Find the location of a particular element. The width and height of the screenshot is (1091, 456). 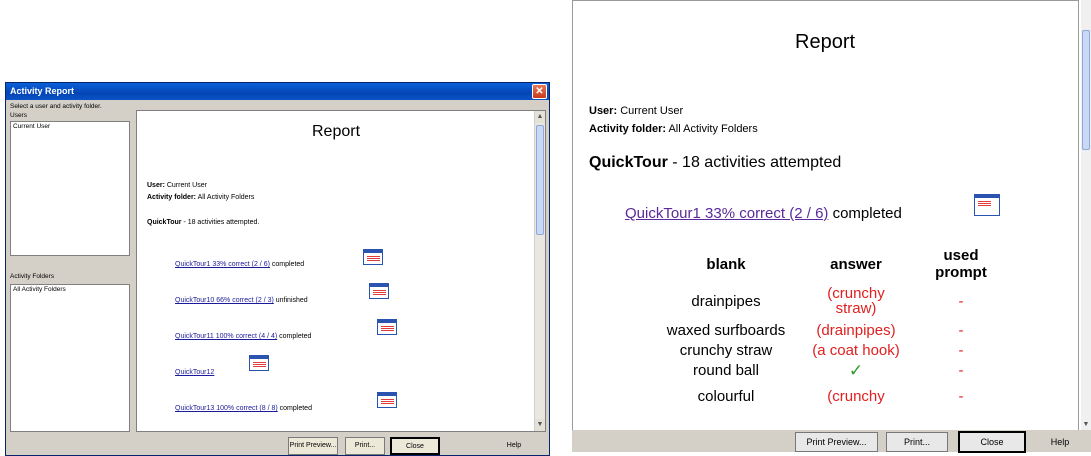

section-summary: - 18 activities attempted is located at coordinates (754, 162).